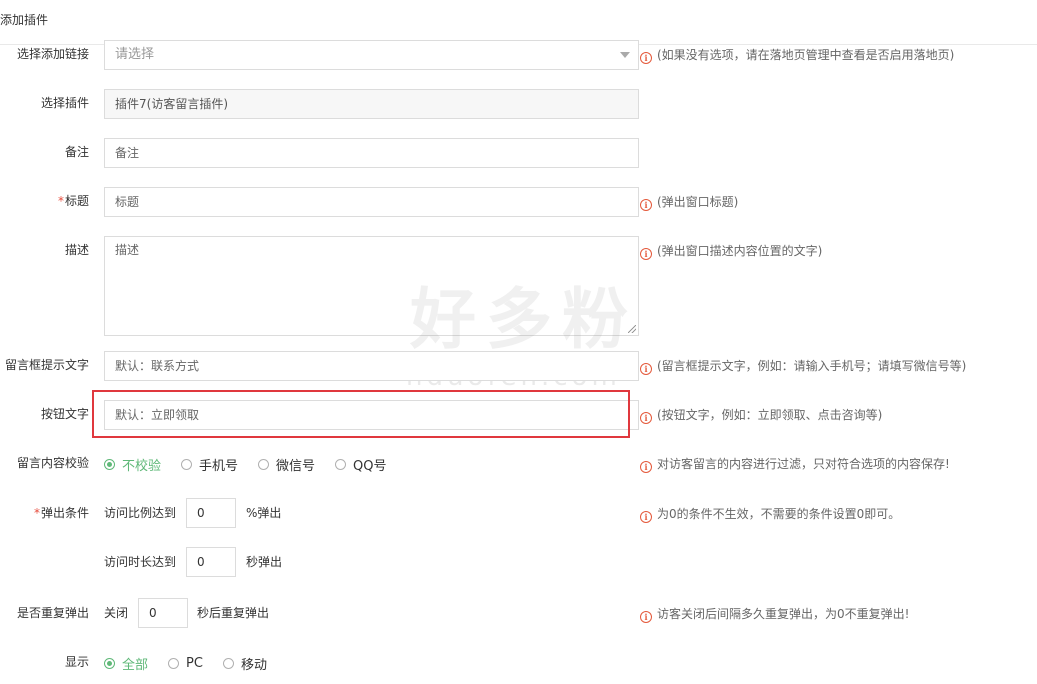 The height and width of the screenshot is (684, 1037). Describe the element at coordinates (371, 55) in the screenshot. I see `link-select: 请选择` at that location.